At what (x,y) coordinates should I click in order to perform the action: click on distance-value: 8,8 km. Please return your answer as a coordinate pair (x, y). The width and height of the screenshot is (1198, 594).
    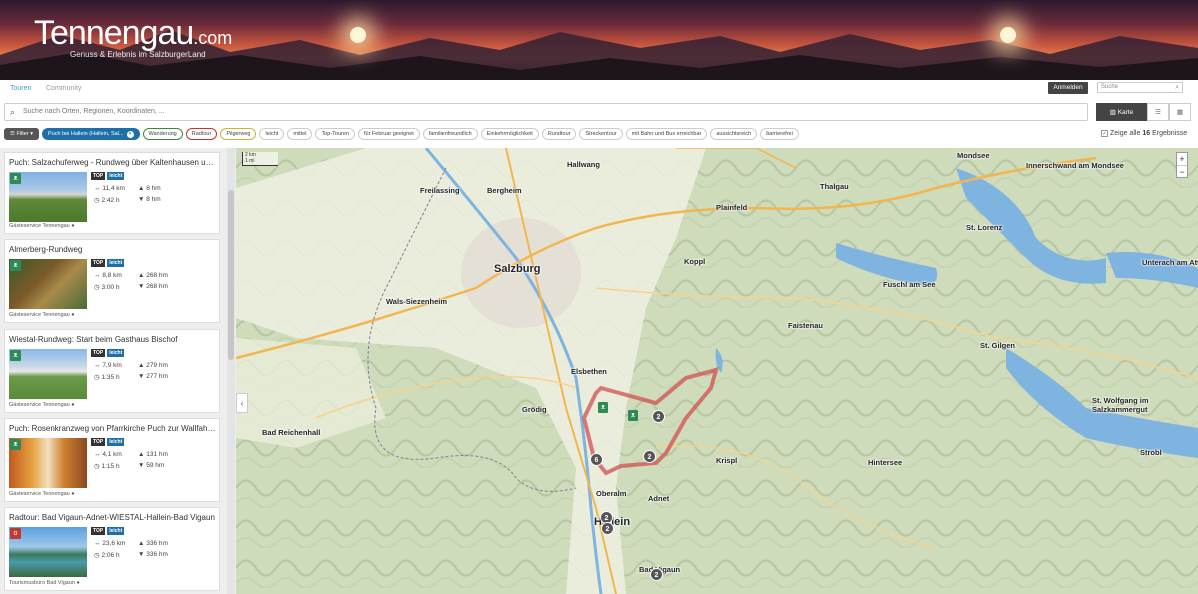
    Looking at the image, I should click on (112, 275).